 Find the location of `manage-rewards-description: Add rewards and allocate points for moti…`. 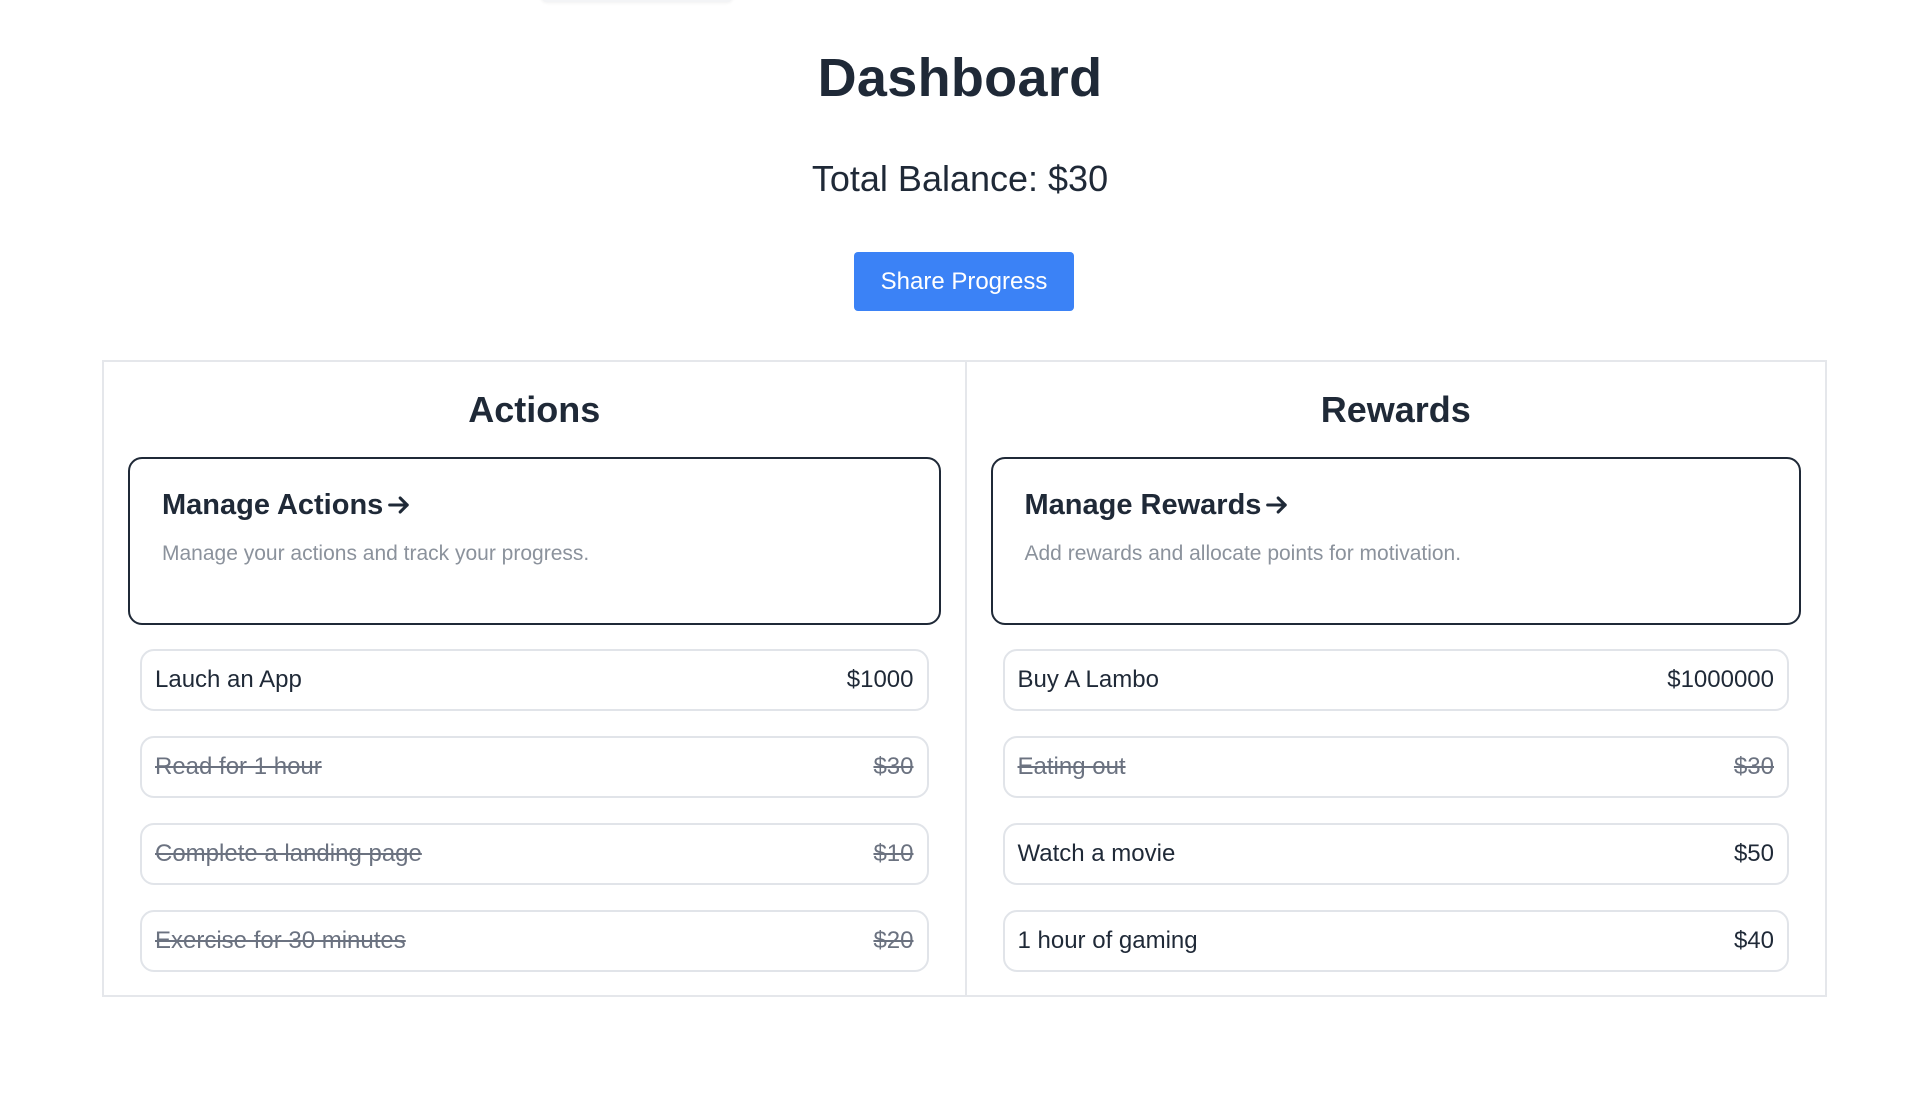

manage-rewards-description: Add rewards and allocate points for moti… is located at coordinates (1243, 553).